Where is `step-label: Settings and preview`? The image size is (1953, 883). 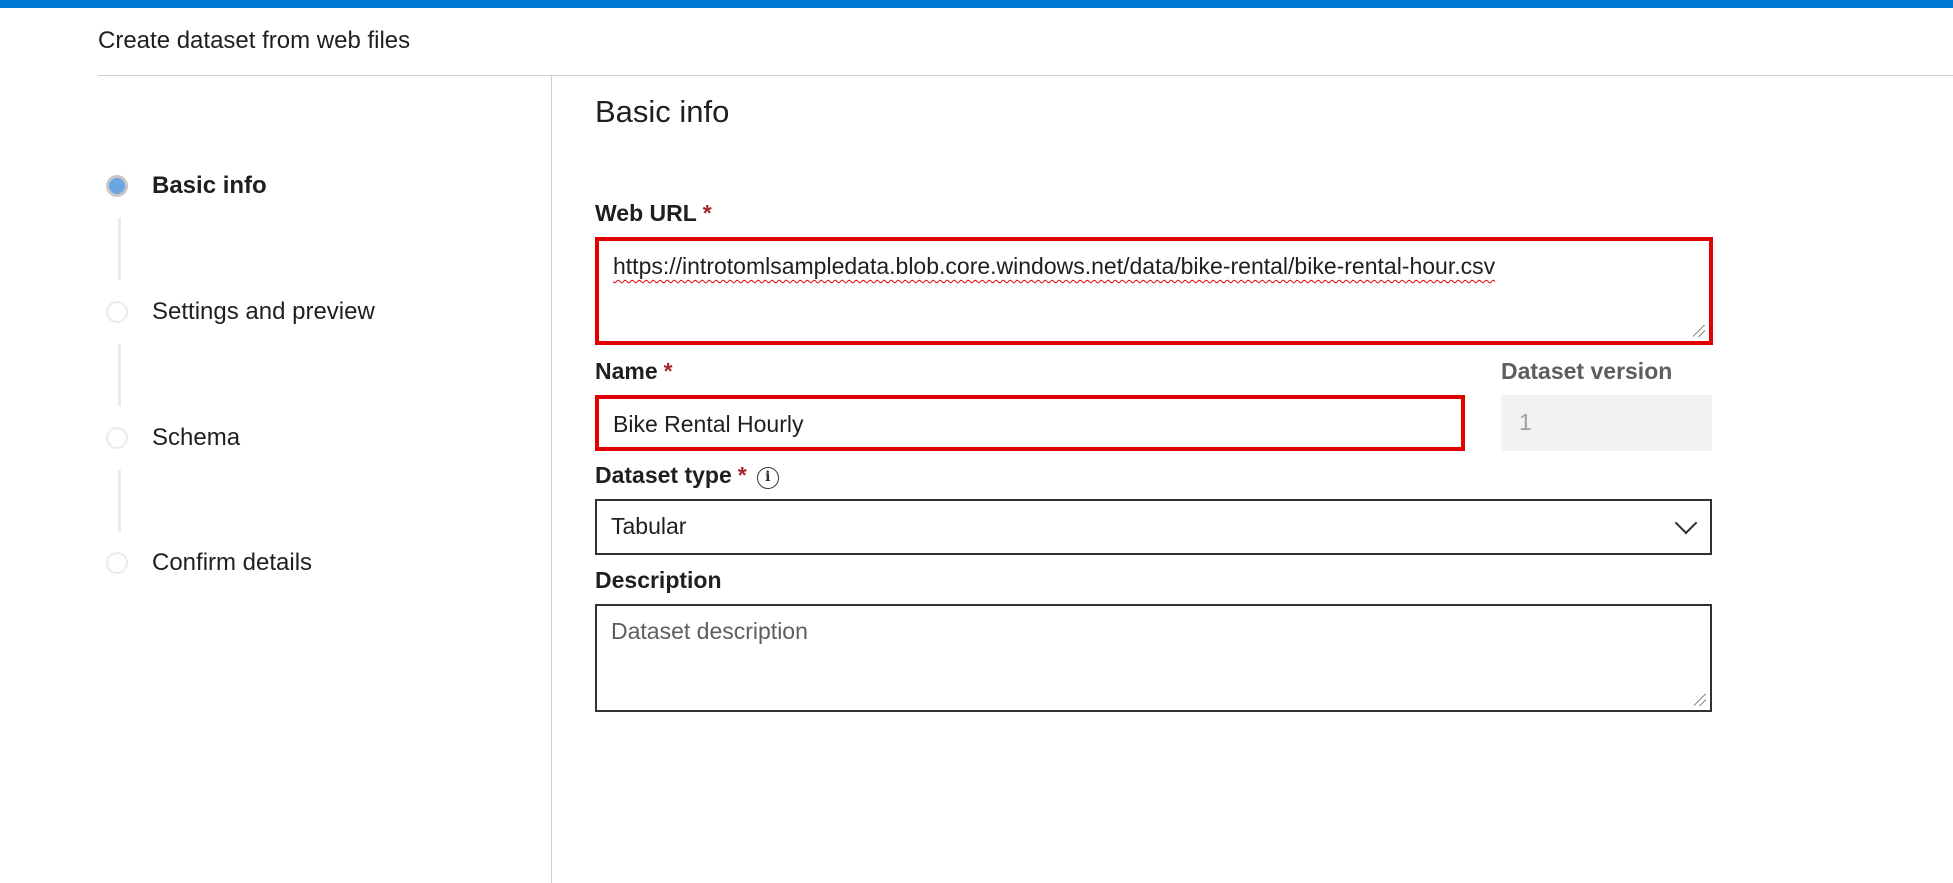 step-label: Settings and preview is located at coordinates (263, 311).